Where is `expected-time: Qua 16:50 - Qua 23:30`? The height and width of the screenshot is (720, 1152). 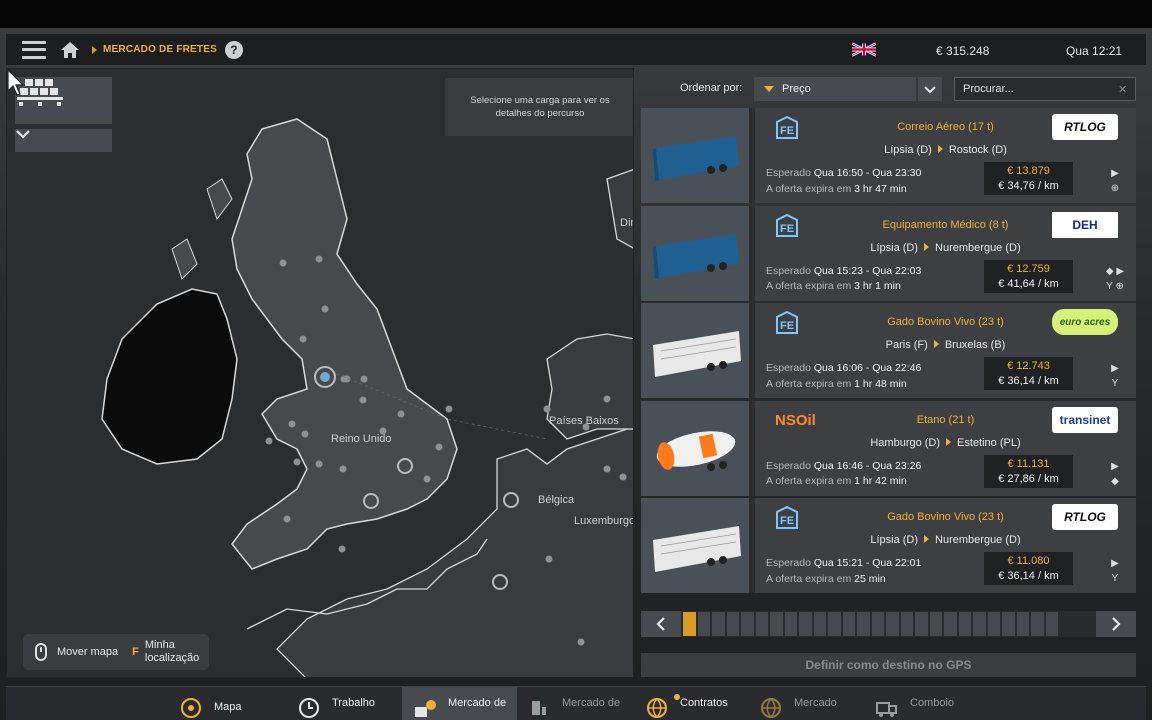 expected-time: Qua 16:50 - Qua 23:30 is located at coordinates (867, 173).